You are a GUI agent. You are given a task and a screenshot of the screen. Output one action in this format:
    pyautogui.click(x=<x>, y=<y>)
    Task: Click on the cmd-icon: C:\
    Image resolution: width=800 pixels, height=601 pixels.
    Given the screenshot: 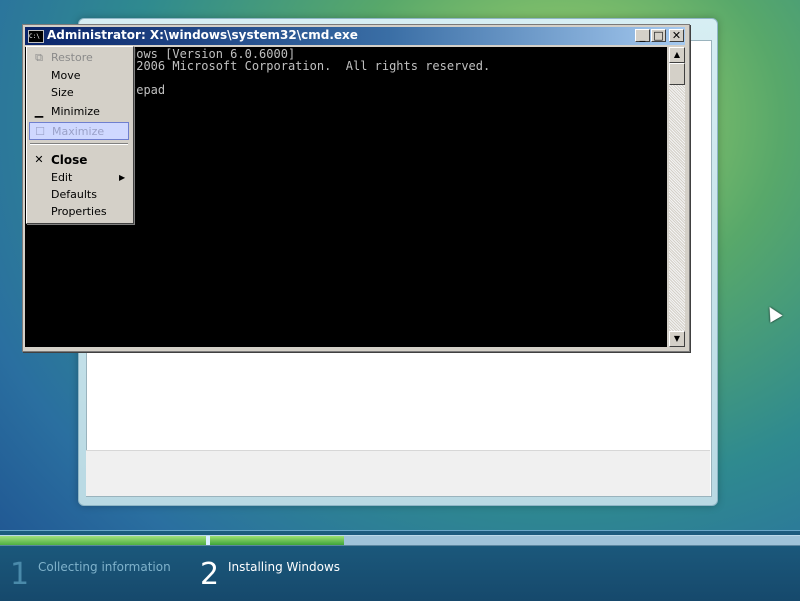 What is the action you would take?
    pyautogui.click(x=36, y=36)
    